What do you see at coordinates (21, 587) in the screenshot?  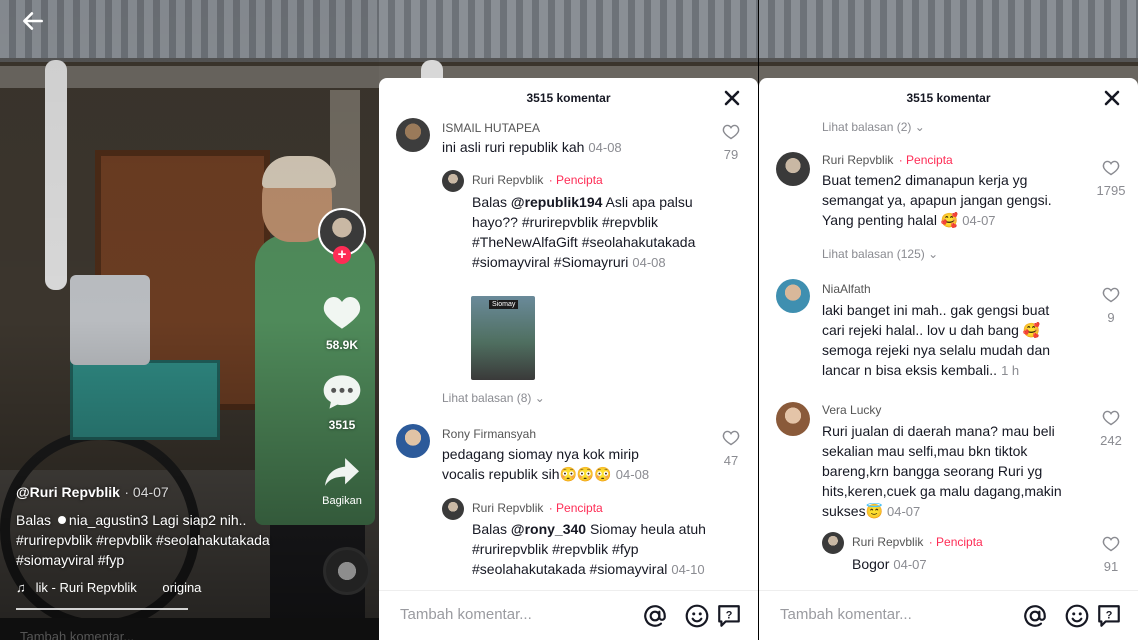 I see `music-note-icon: ♫` at bounding box center [21, 587].